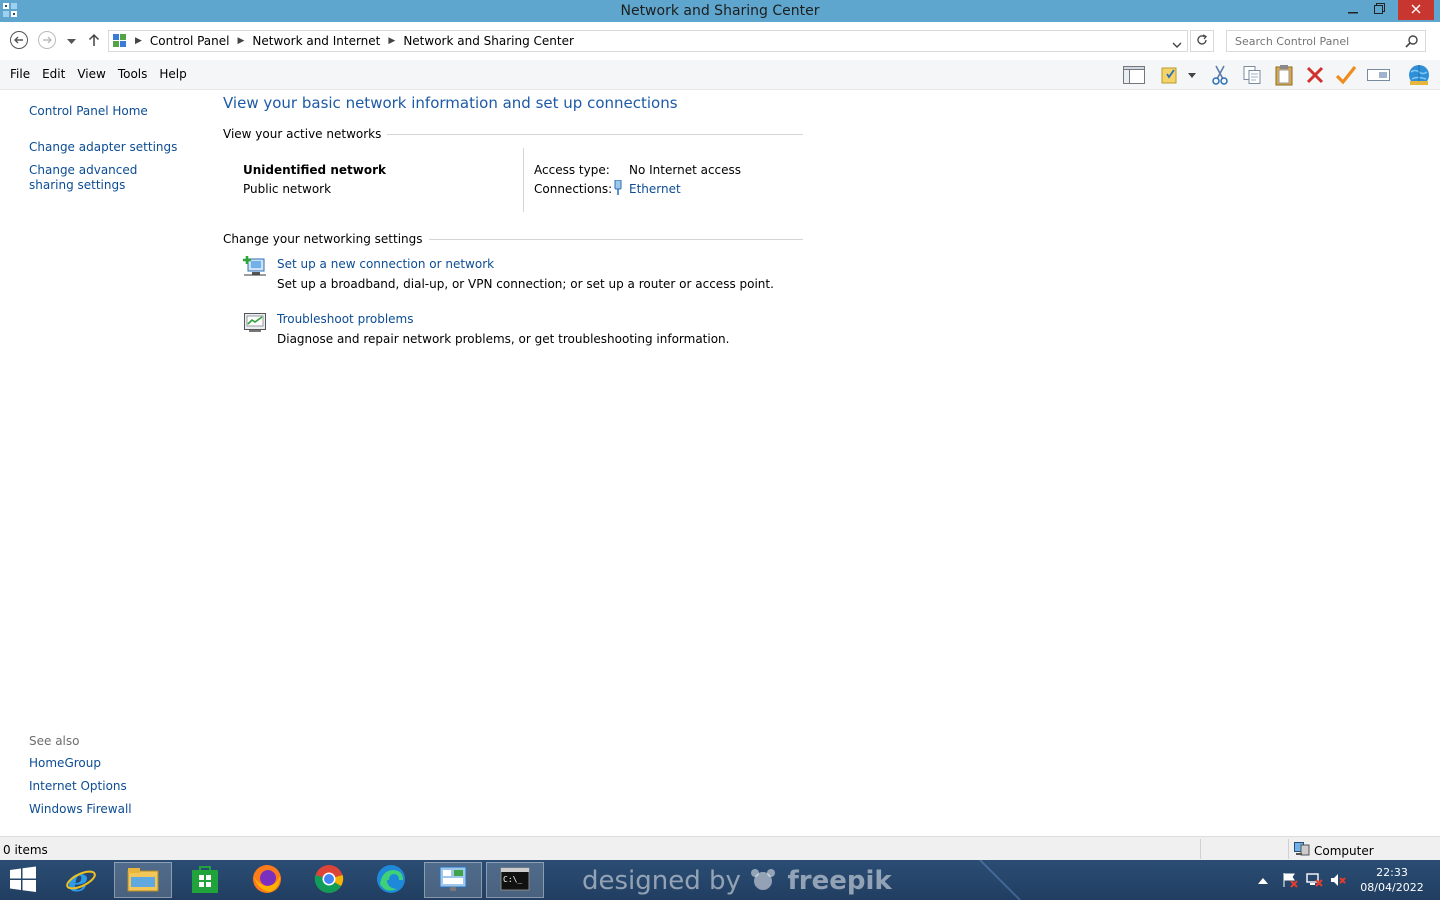 This screenshot has width=1440, height=900. What do you see at coordinates (190, 41) in the screenshot?
I see `breadcrumb-control-panel: Control Panel` at bounding box center [190, 41].